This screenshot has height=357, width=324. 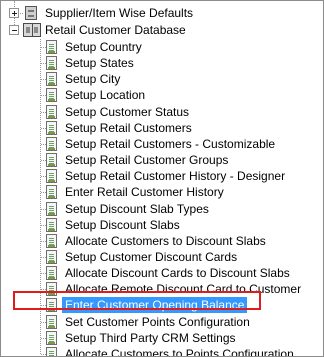 What do you see at coordinates (103, 47) in the screenshot?
I see `tree-item-label: Setup Country` at bounding box center [103, 47].